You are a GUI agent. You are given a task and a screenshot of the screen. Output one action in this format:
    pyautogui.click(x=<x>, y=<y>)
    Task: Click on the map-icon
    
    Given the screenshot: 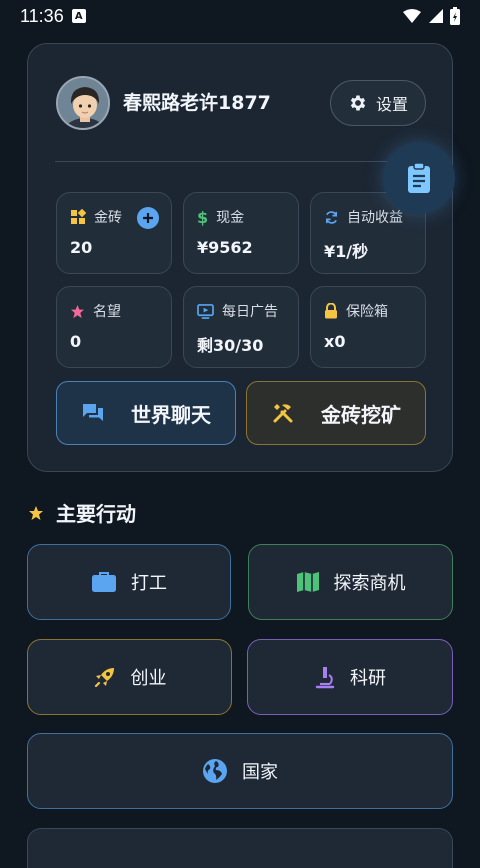 What is the action you would take?
    pyautogui.click(x=307, y=582)
    